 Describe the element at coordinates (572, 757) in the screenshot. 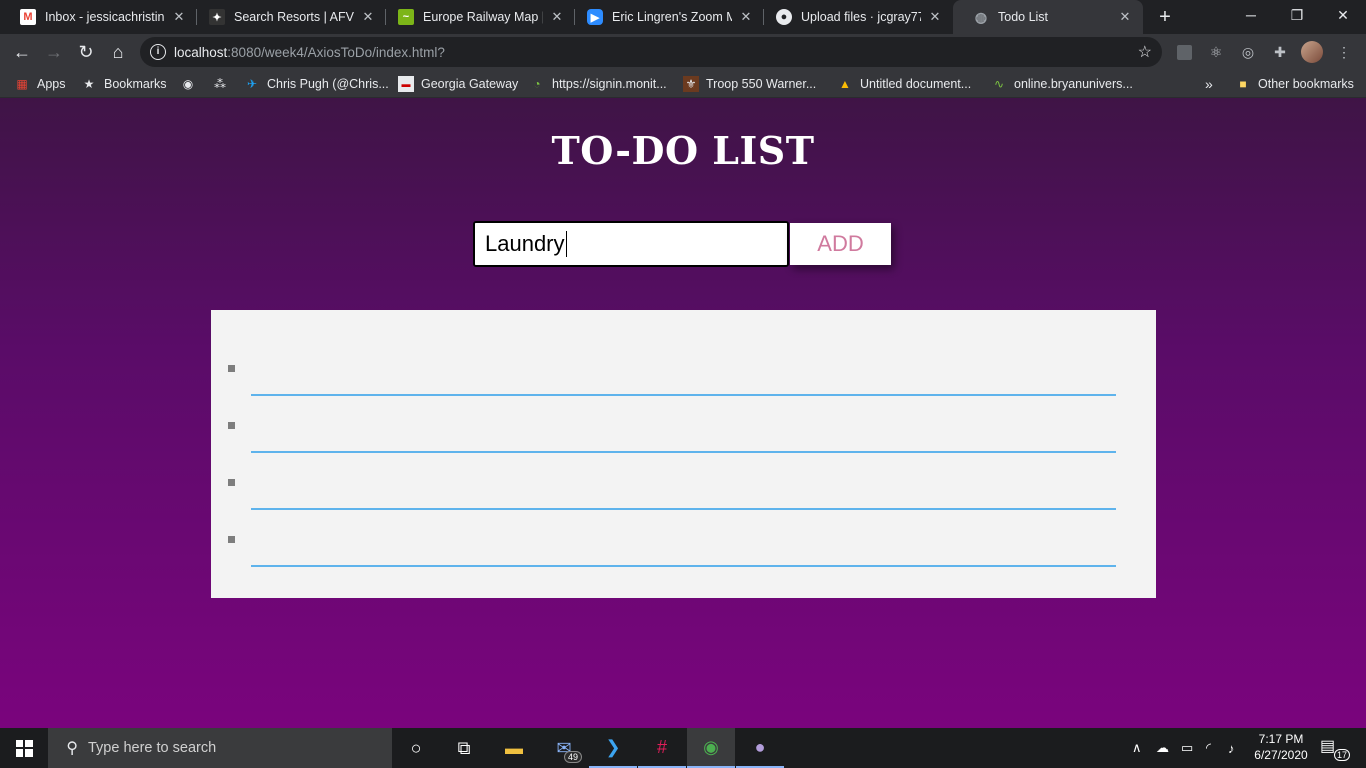

I see `mail-badge: 49` at that location.